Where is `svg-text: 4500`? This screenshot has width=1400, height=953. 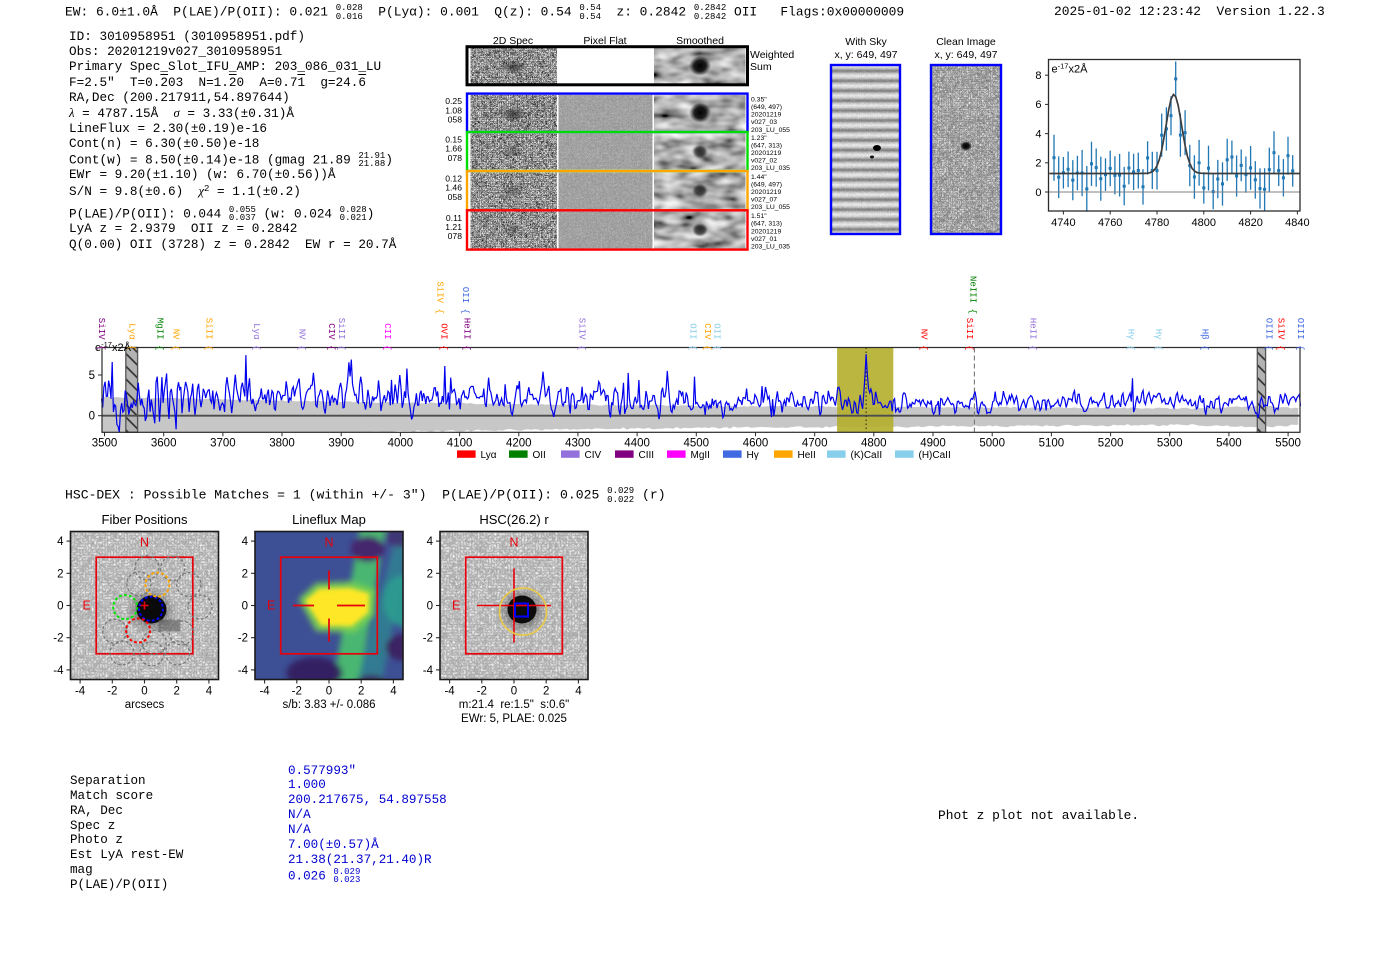
svg-text: 4500 is located at coordinates (697, 443).